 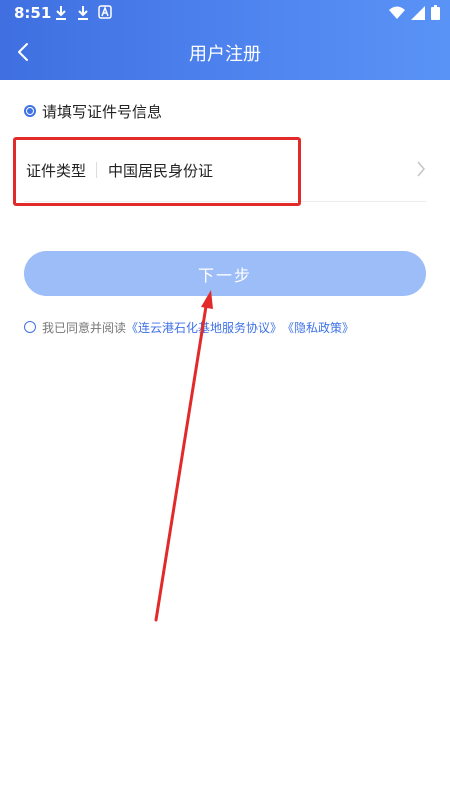 What do you see at coordinates (418, 14) in the screenshot?
I see `signal-icon` at bounding box center [418, 14].